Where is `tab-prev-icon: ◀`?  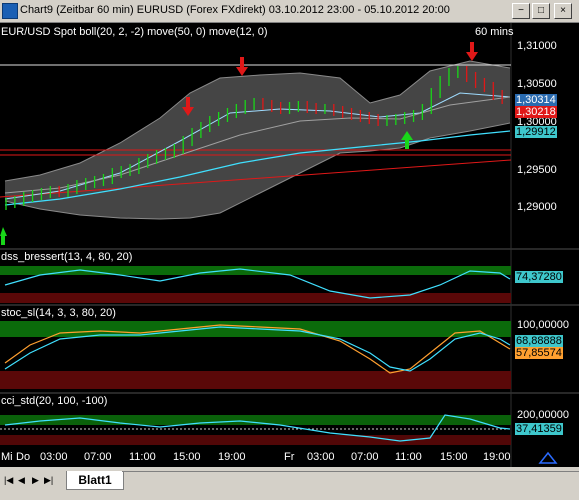 tab-prev-icon: ◀ is located at coordinates (23, 480).